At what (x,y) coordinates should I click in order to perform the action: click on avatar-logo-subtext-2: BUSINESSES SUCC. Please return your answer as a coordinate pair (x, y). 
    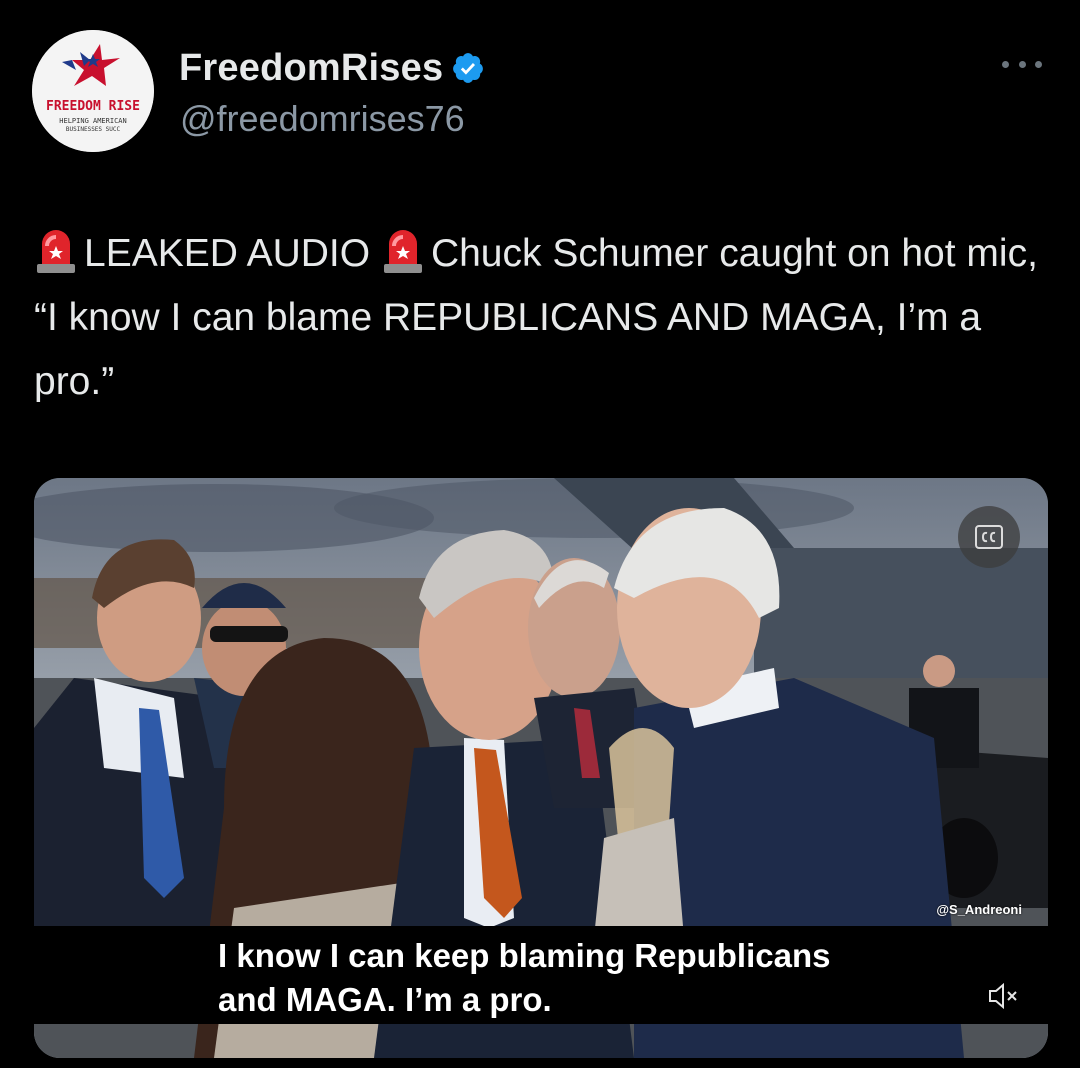
    Looking at the image, I should click on (93, 129).